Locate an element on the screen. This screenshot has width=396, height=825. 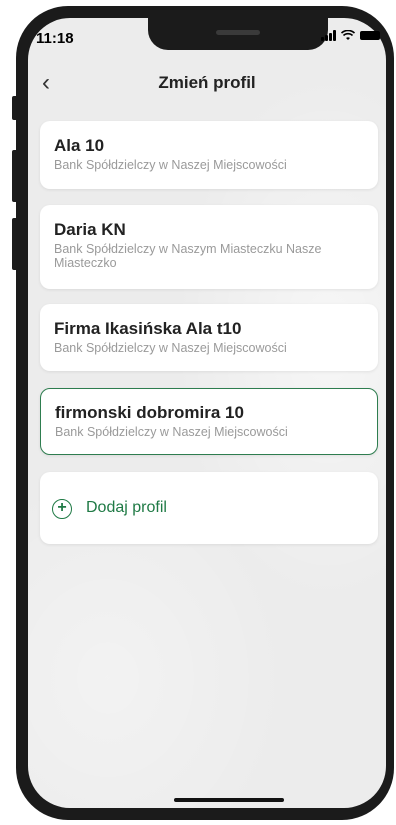
header: ‹ Zmień profil is located at coordinates (207, 83).